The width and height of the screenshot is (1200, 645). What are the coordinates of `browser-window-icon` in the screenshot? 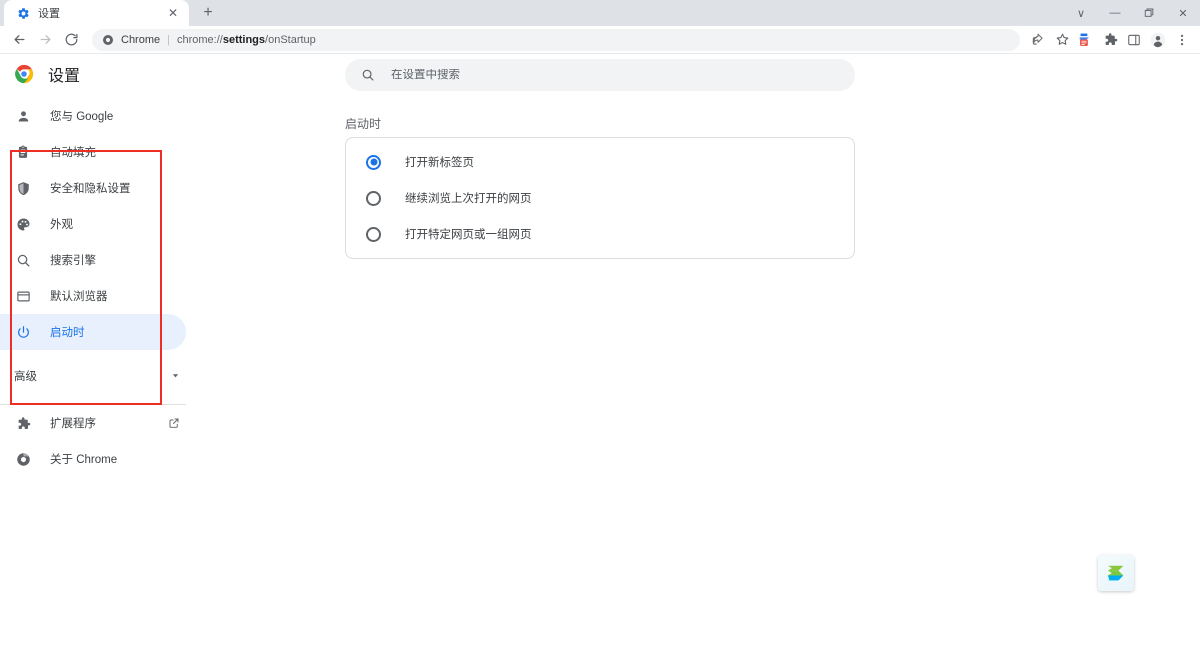 It's located at (23, 296).